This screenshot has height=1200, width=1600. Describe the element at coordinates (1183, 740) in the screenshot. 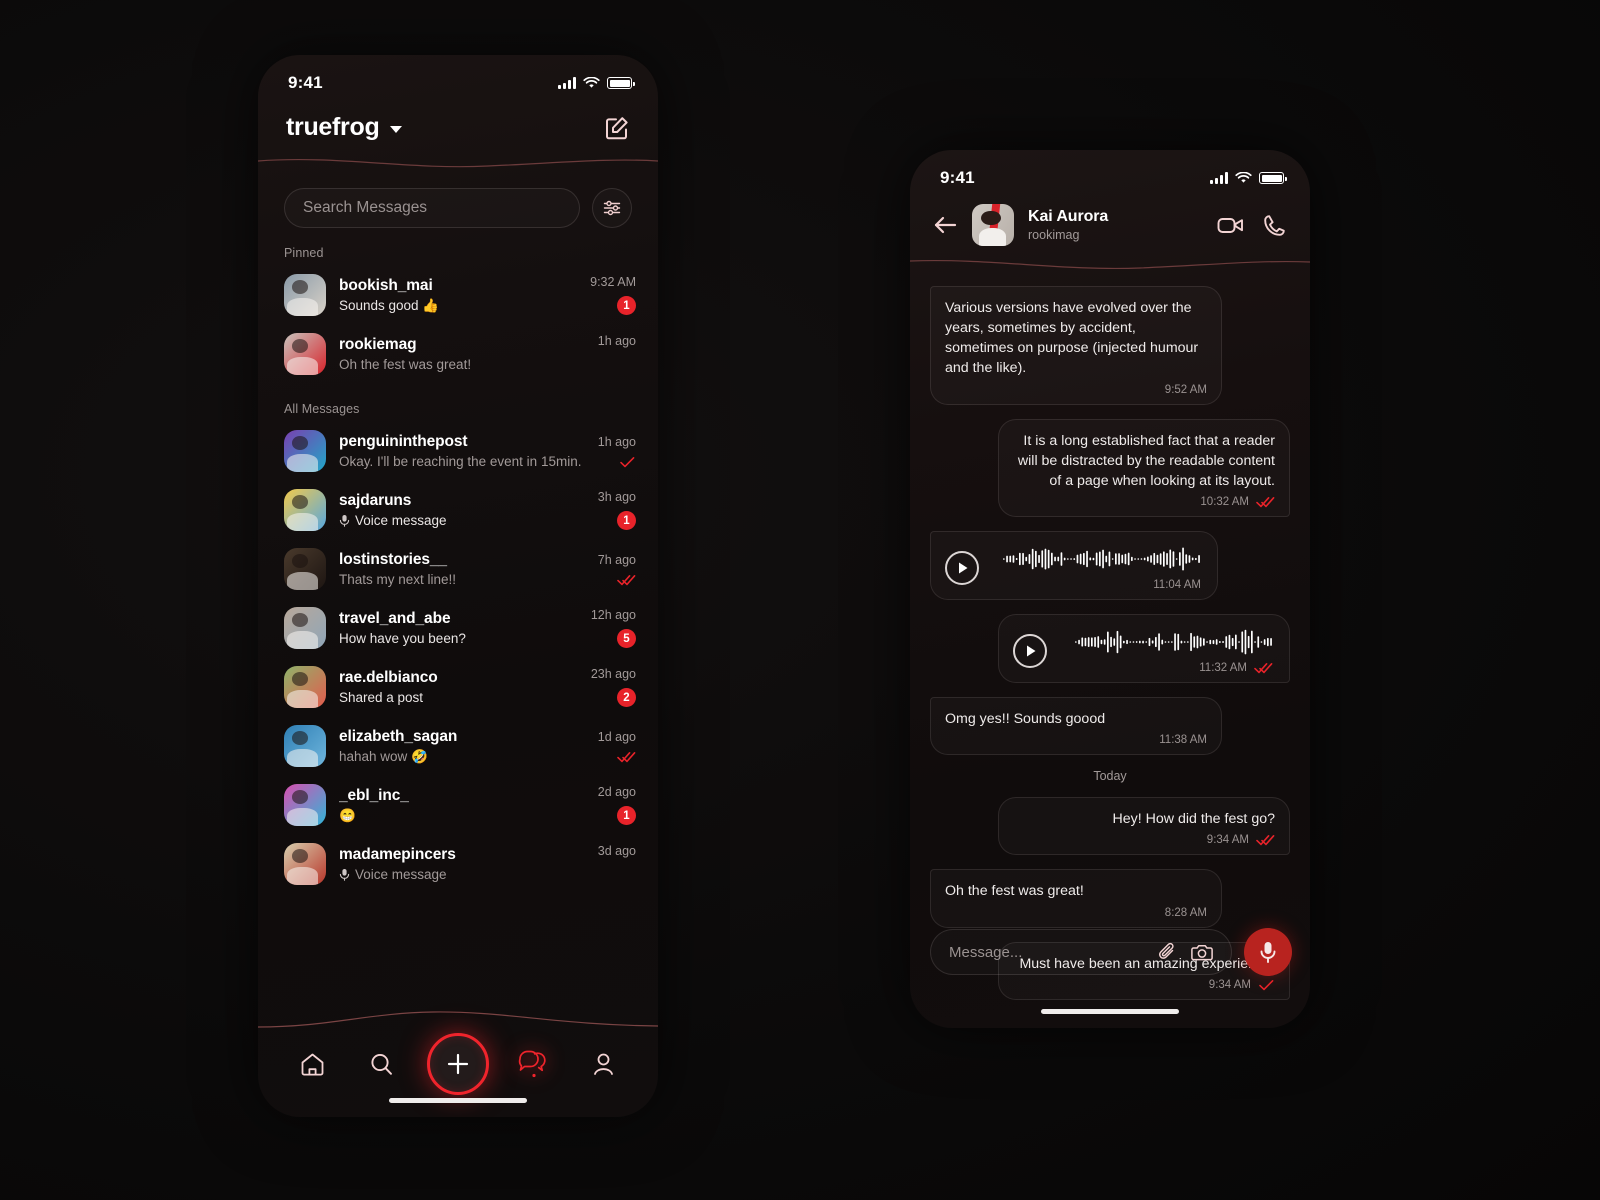

I see `timestamp: 11:38 AM` at that location.